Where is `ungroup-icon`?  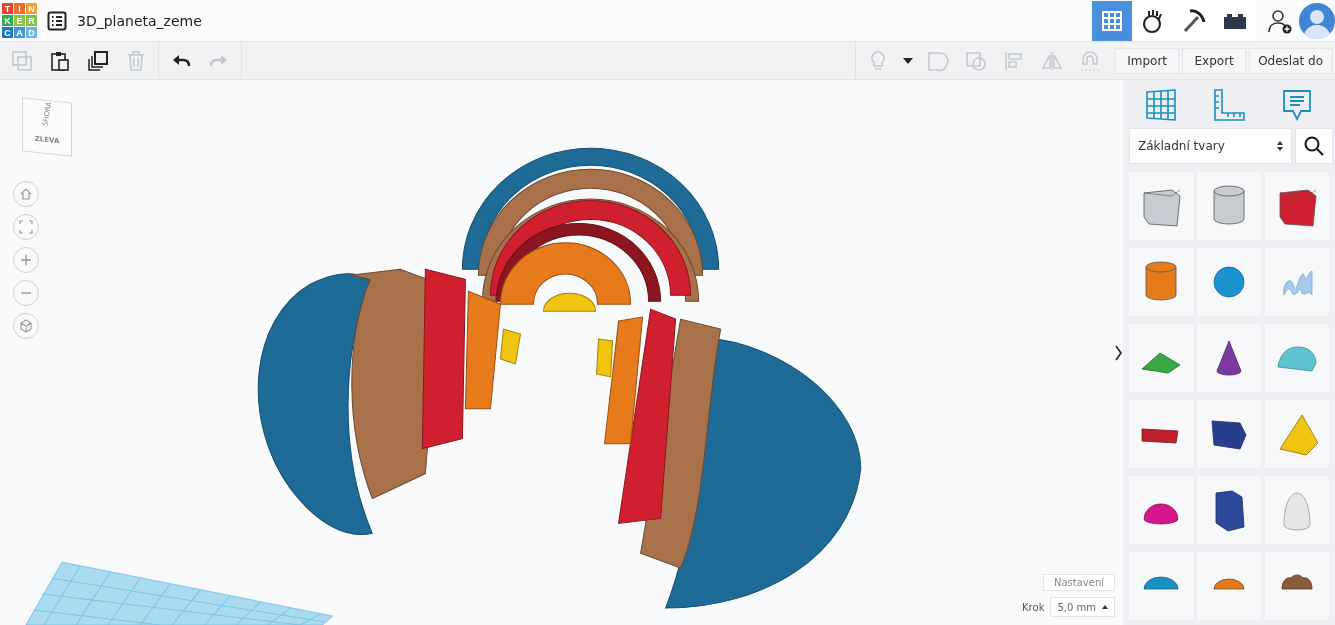 ungroup-icon is located at coordinates (976, 60).